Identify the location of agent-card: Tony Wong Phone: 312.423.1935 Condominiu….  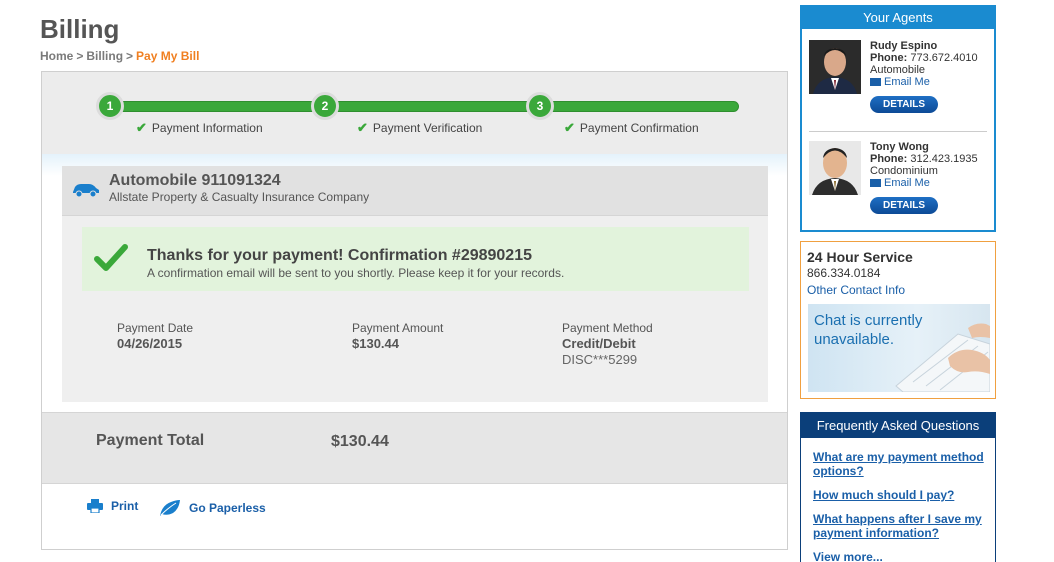
(899, 186).